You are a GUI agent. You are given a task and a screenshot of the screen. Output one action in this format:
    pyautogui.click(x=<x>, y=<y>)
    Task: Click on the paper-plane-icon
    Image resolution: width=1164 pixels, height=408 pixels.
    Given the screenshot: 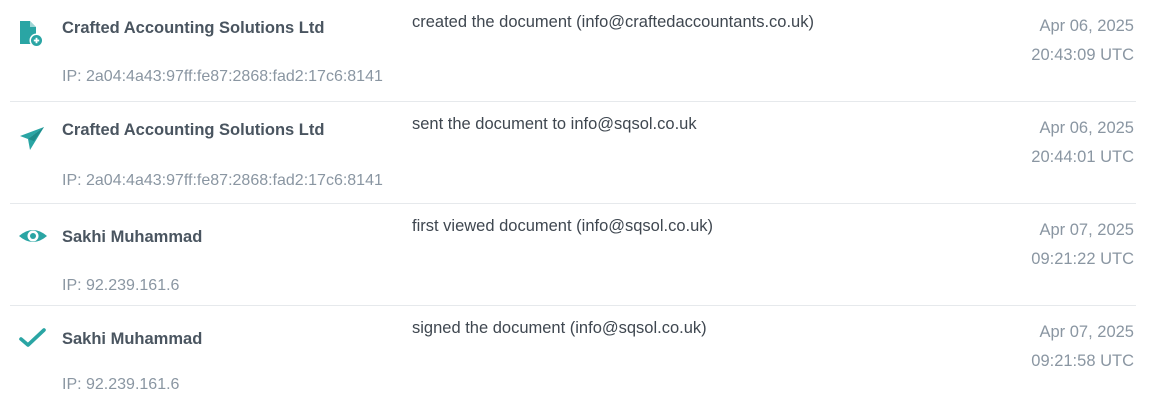 What is the action you would take?
    pyautogui.click(x=33, y=138)
    